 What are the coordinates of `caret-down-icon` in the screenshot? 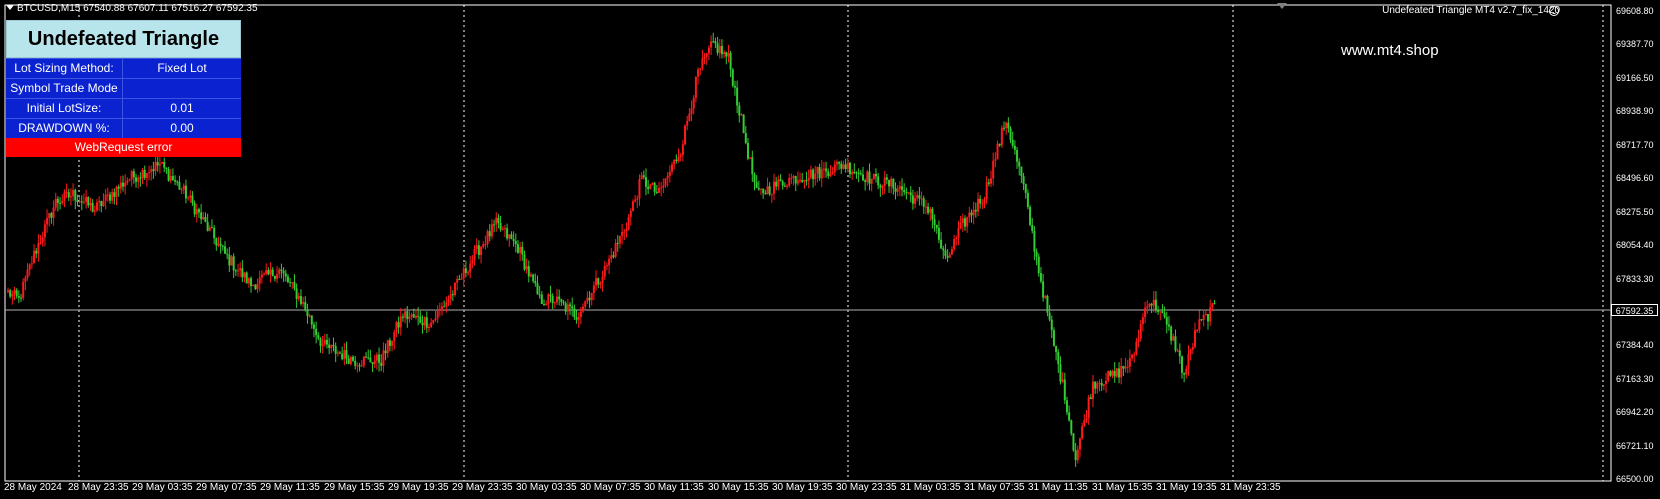 It's located at (10, 7).